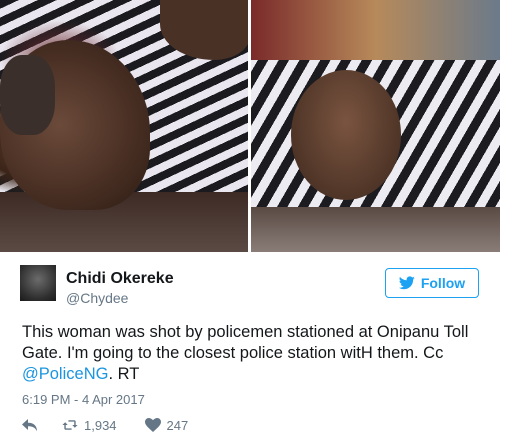 The width and height of the screenshot is (517, 446). I want to click on tweet-text-part2: . RT, so click(124, 374).